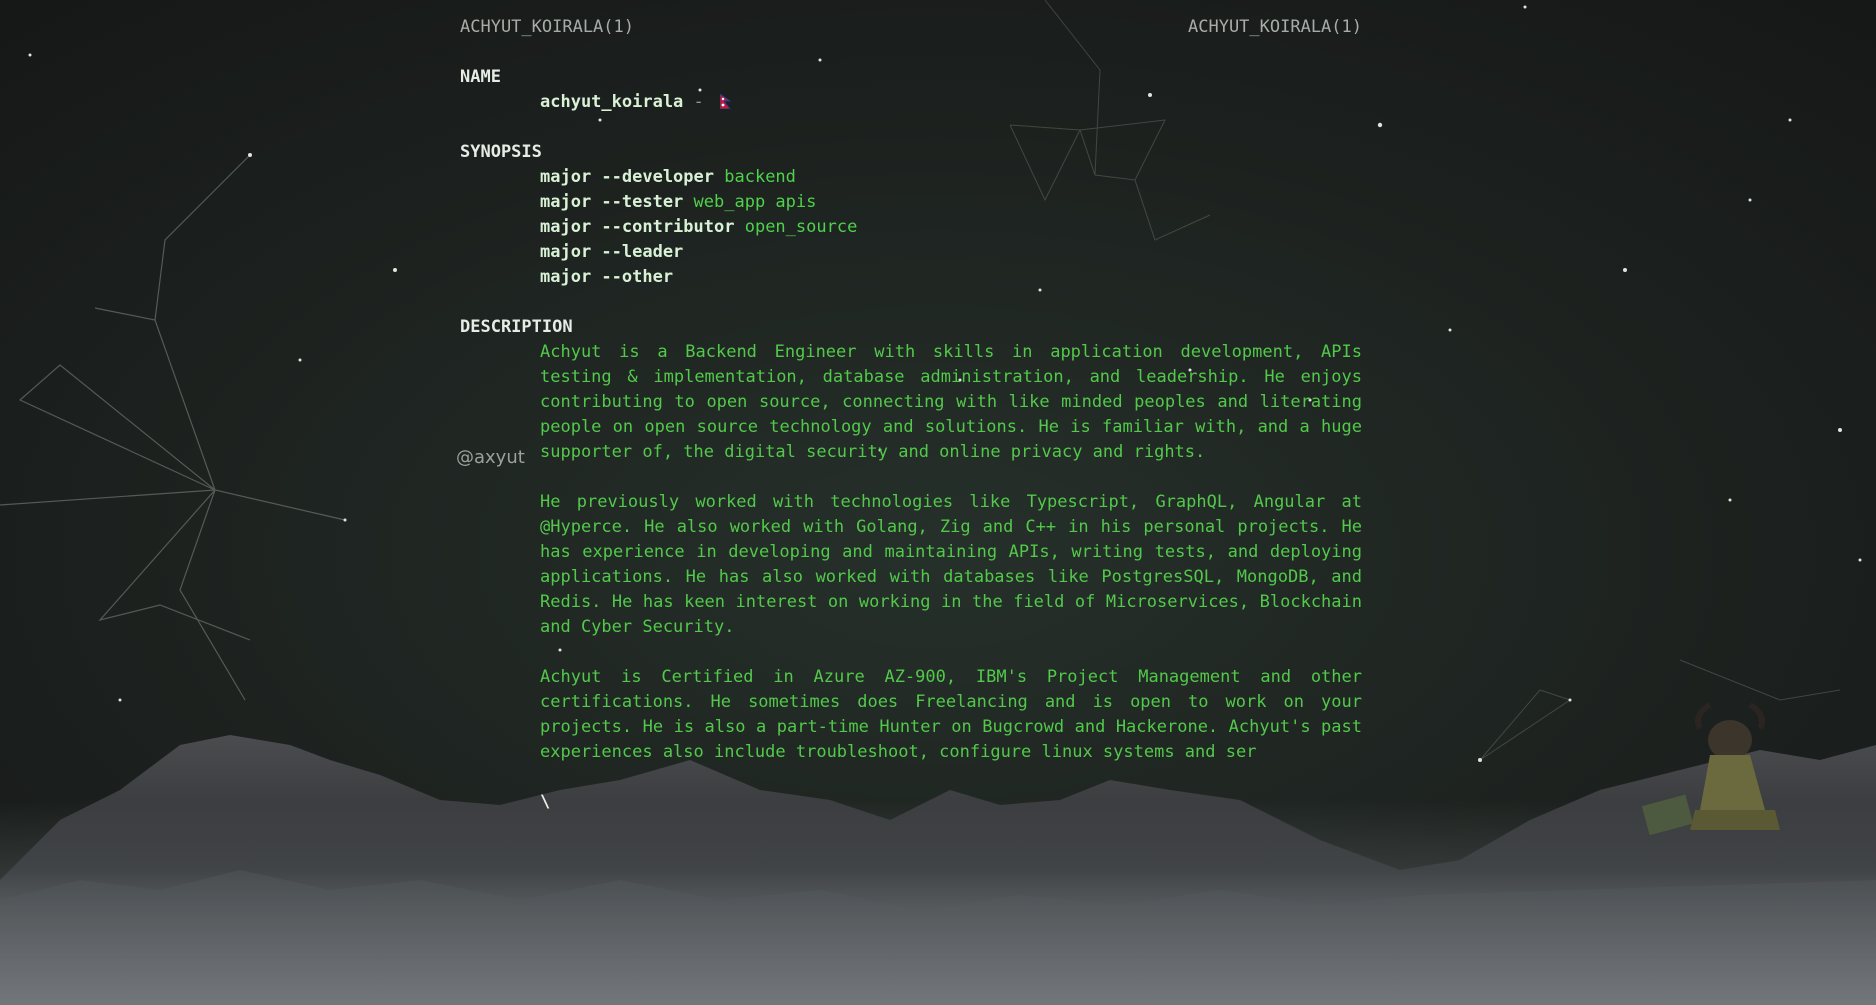 The height and width of the screenshot is (1005, 1876). I want to click on name-line: achyut_koirala -, so click(911, 102).